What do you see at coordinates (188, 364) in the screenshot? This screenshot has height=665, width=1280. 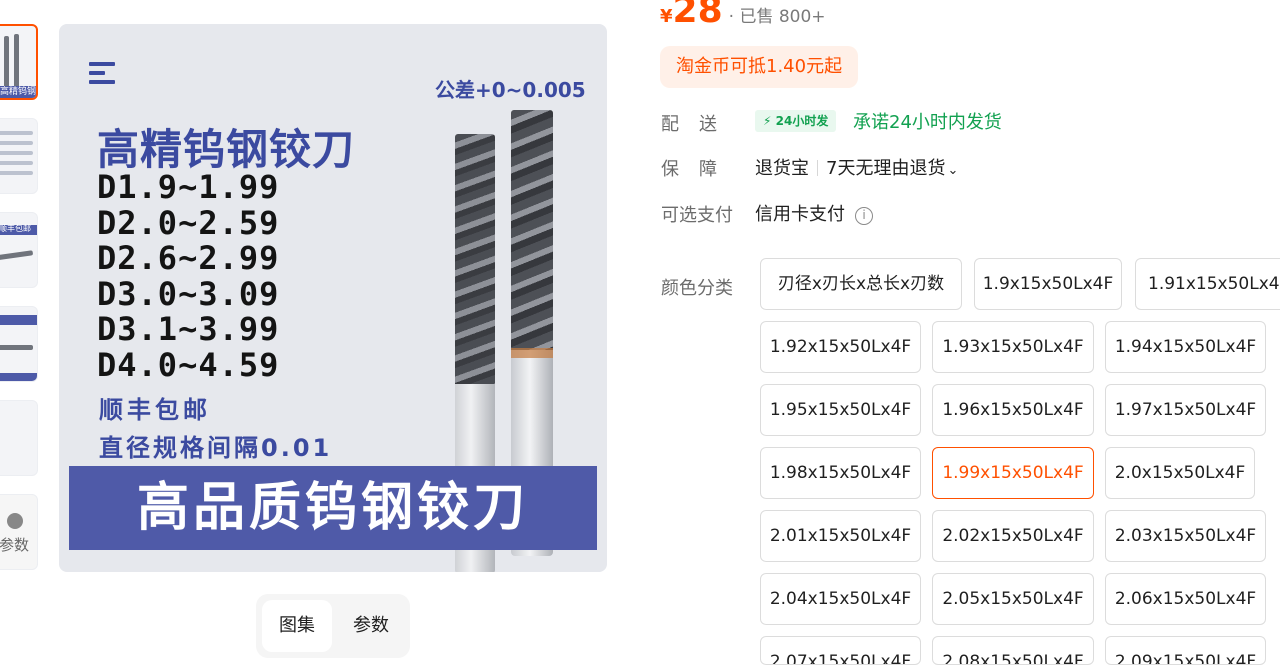 I see `size-range: D4.0~4.59` at bounding box center [188, 364].